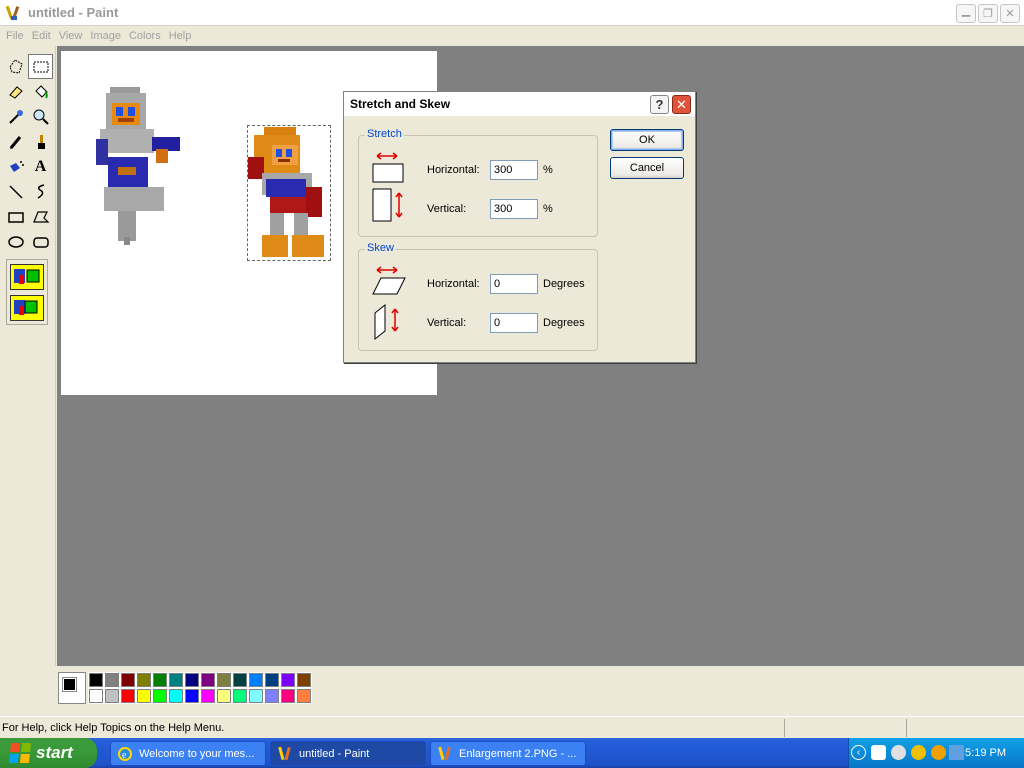 The height and width of the screenshot is (768, 1024). I want to click on svg-text: e, so click(124, 755).